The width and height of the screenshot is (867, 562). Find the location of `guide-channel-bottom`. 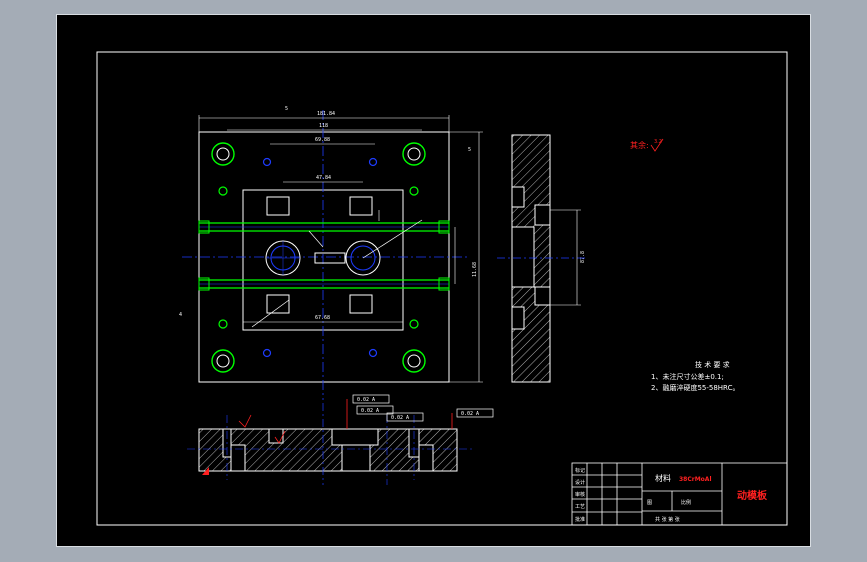

guide-channel-bottom is located at coordinates (324, 284).